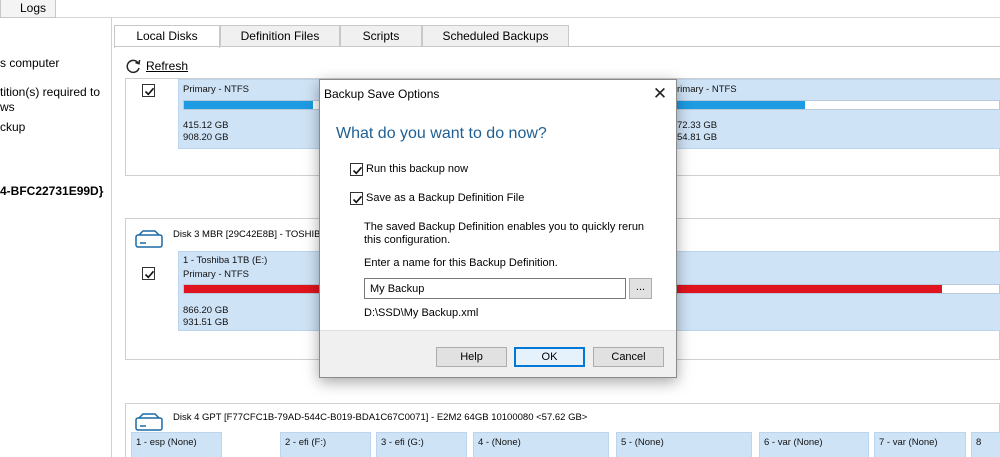  What do you see at coordinates (206, 125) in the screenshot?
I see `partition-used: 415.12 GB` at bounding box center [206, 125].